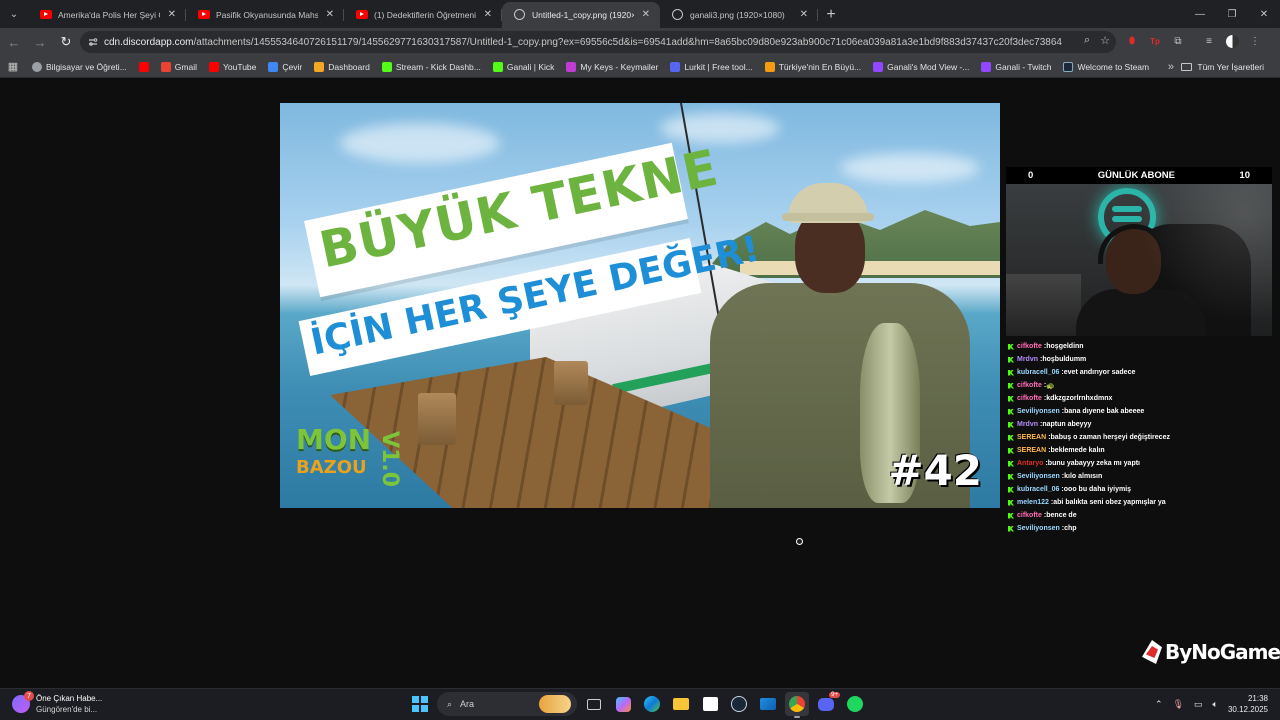 The width and height of the screenshot is (1280, 720). I want to click on minimize-icon: —, so click(1200, 14).